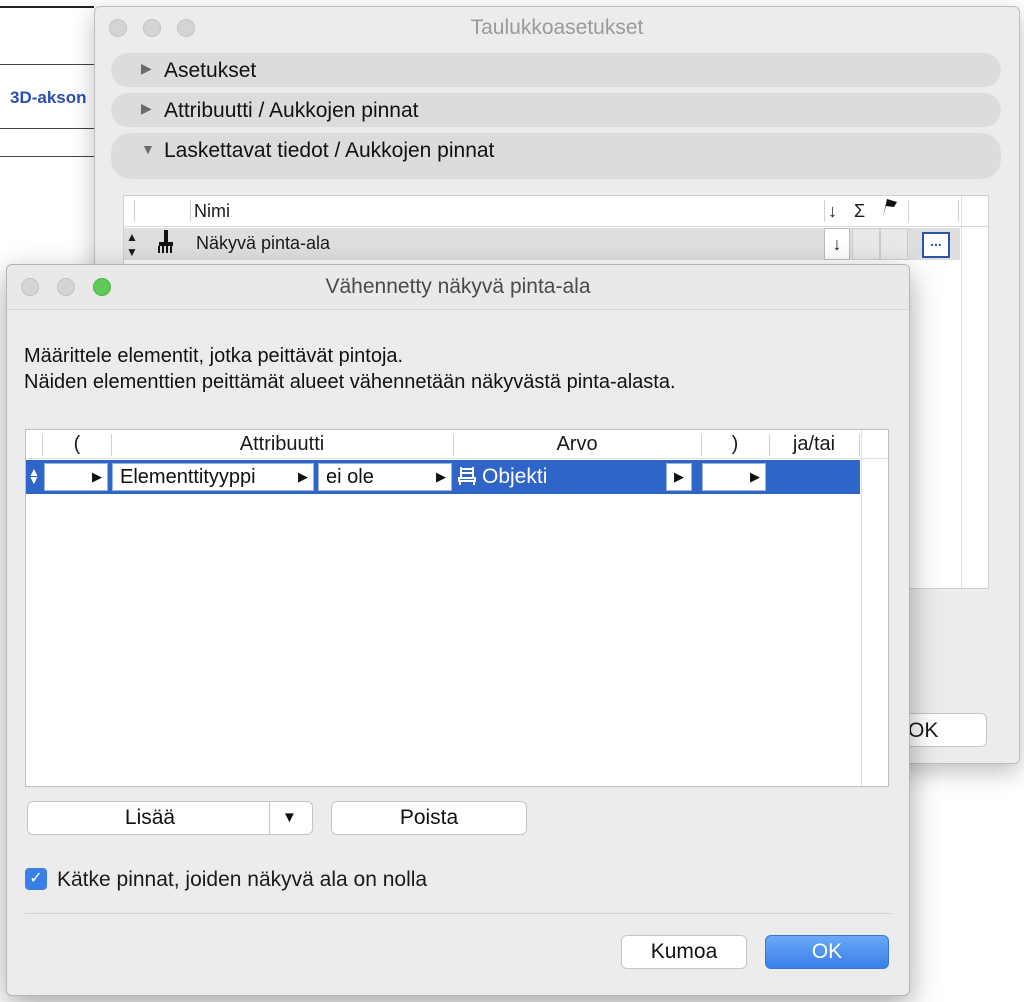  Describe the element at coordinates (148, 149) in the screenshot. I see `disclosure-down-icon: ▼` at that location.